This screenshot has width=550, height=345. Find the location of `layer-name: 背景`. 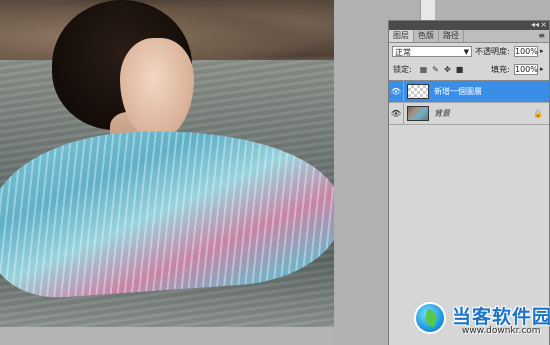

layer-name: 背景 is located at coordinates (442, 113).